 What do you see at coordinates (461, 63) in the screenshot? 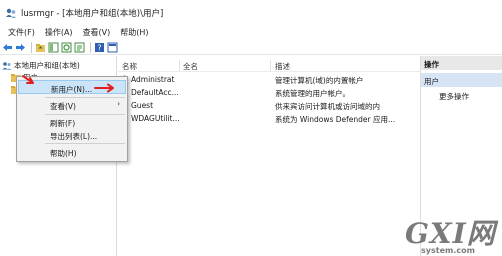
I see `actions-title: 操作` at bounding box center [461, 63].